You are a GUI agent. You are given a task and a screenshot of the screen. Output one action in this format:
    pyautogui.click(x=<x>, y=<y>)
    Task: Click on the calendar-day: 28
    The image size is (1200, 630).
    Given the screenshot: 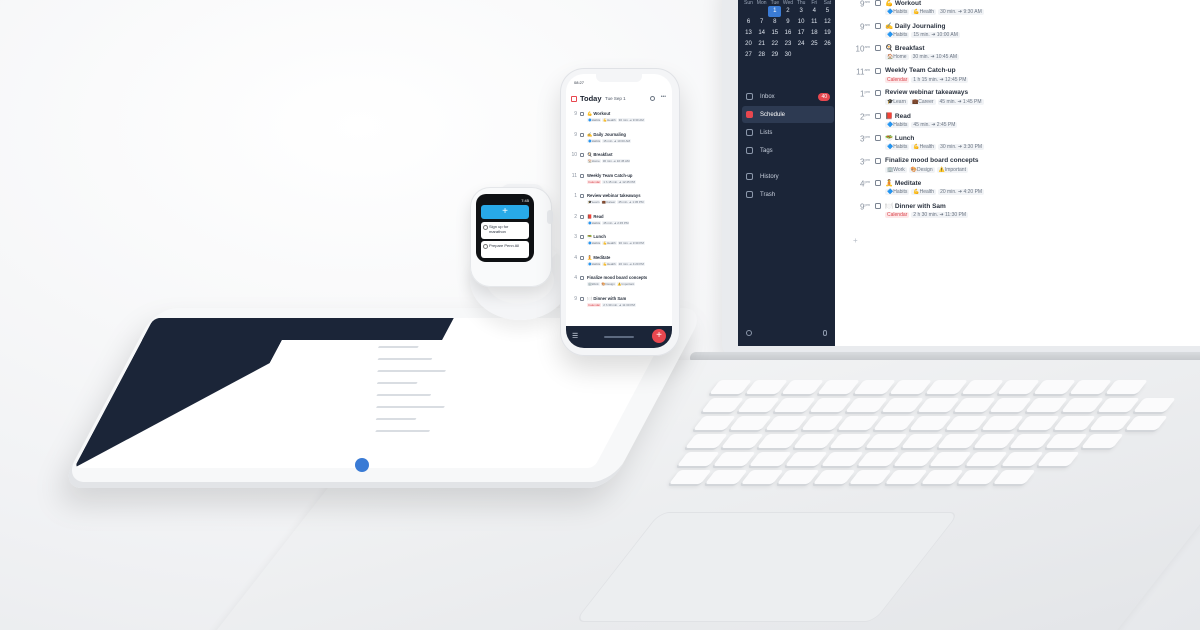 What is the action you would take?
    pyautogui.click(x=761, y=55)
    